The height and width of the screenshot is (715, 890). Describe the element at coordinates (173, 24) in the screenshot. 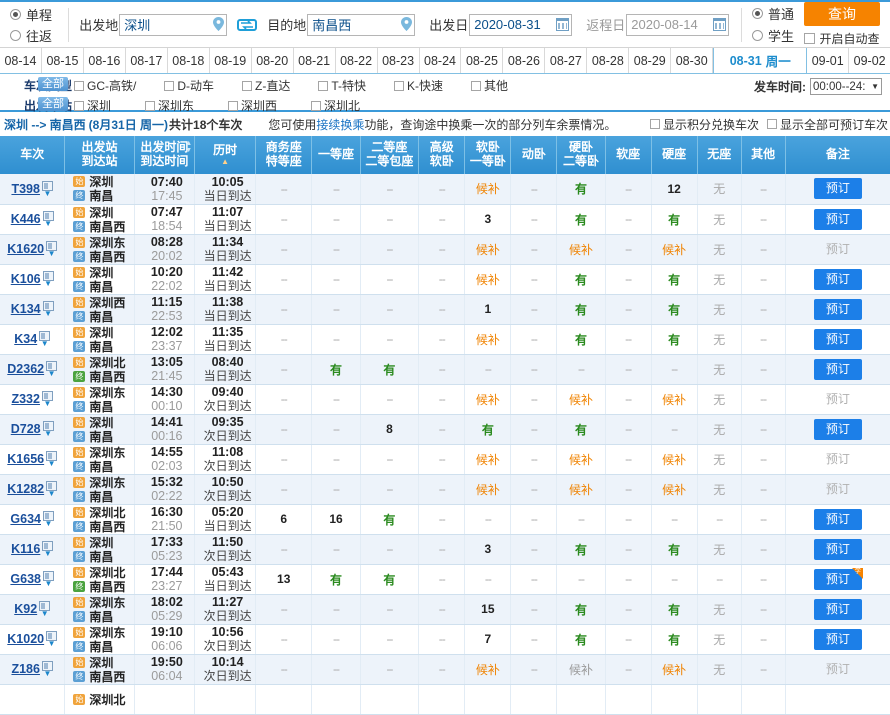

I see `from-station-input: 深圳` at that location.